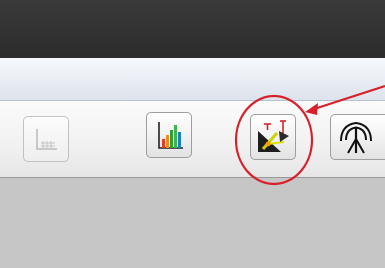 This screenshot has height=268, width=385. I want to click on bar-chart-icon, so click(170, 135).